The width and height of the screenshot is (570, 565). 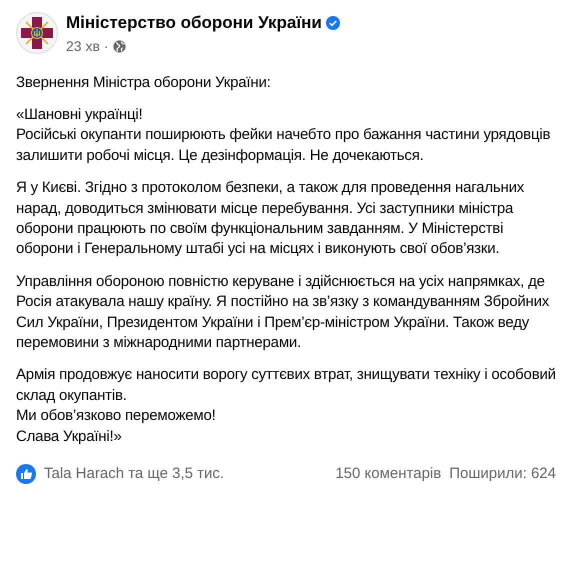 What do you see at coordinates (283, 312) in the screenshot?
I see `post-paragraph: Управління обороною повністю керуване і здійснюється на усіх напрямках, де Росія атакувала нашу країну. Я постійно на зв’язку з командуванням Збройних Сил України, Президентом України і Прем’єр-міністром України. Також веду перемовини з міжнародними партнерами.` at bounding box center [283, 312].